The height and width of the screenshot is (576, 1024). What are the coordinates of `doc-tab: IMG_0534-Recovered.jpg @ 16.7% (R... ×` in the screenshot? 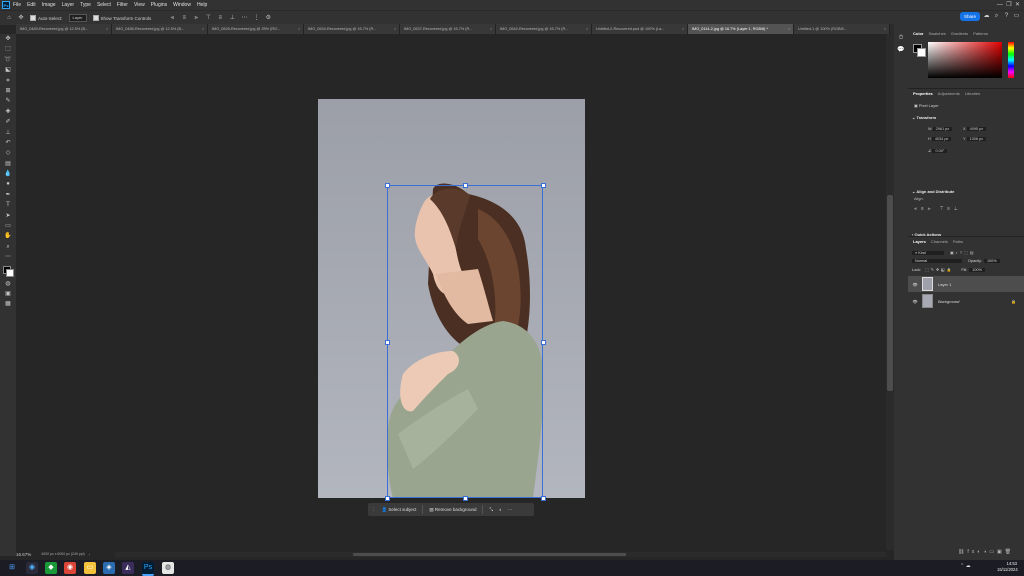 It's located at (352, 29).